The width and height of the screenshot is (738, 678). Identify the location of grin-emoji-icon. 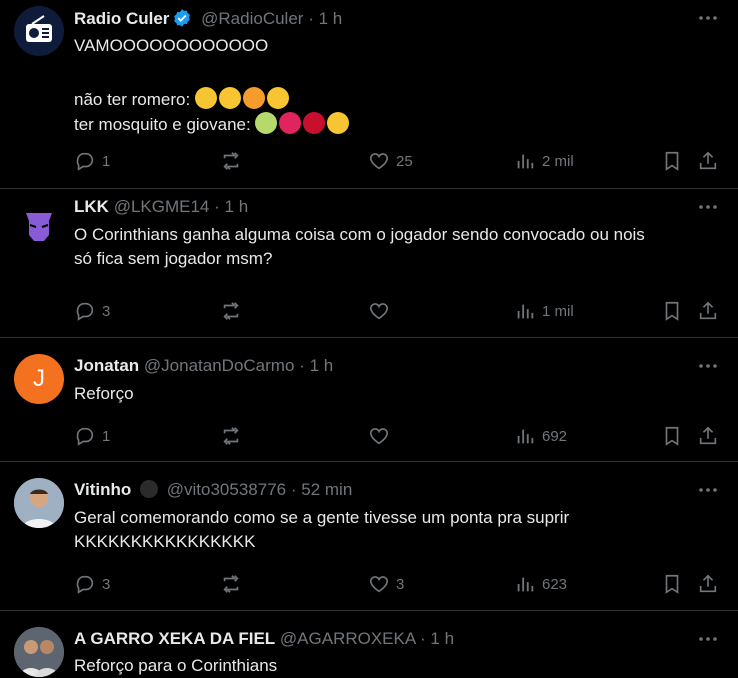
(205, 98).